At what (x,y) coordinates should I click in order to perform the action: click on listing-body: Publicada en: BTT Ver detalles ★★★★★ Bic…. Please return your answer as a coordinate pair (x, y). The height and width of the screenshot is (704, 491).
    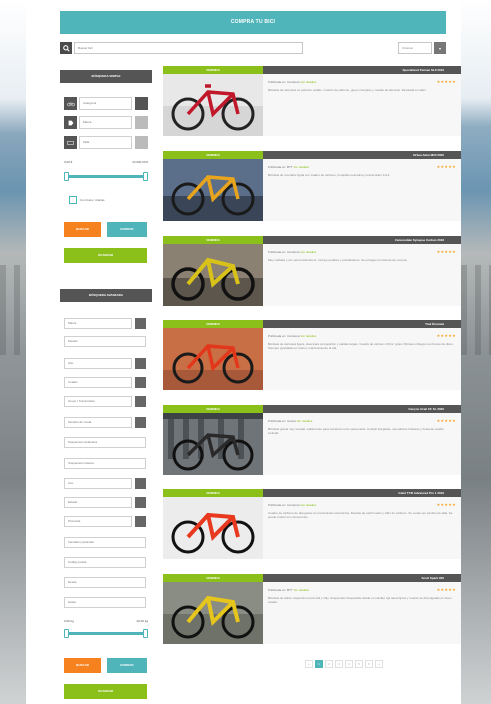
    Looking at the image, I should click on (362, 613).